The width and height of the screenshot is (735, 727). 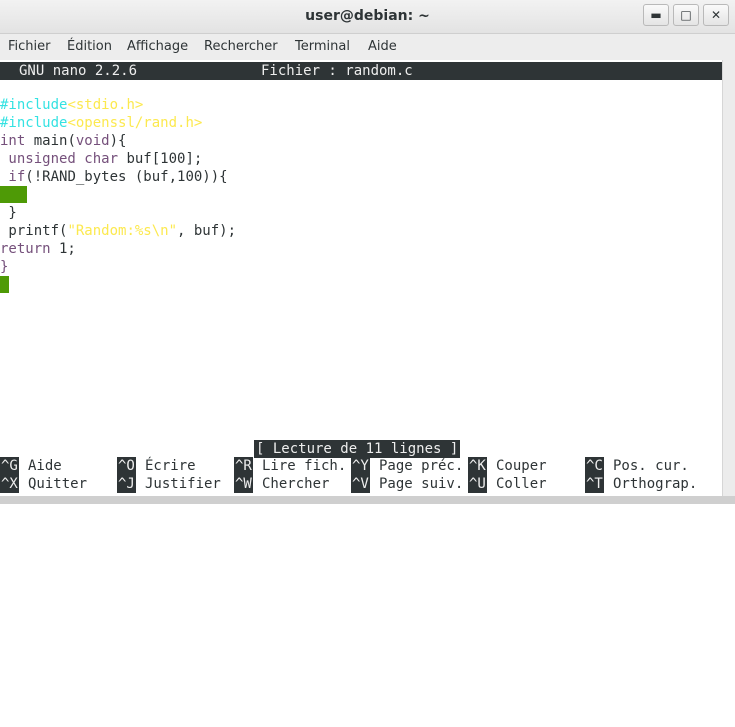 What do you see at coordinates (29, 46) in the screenshot?
I see `menu-fichier: Fichier` at bounding box center [29, 46].